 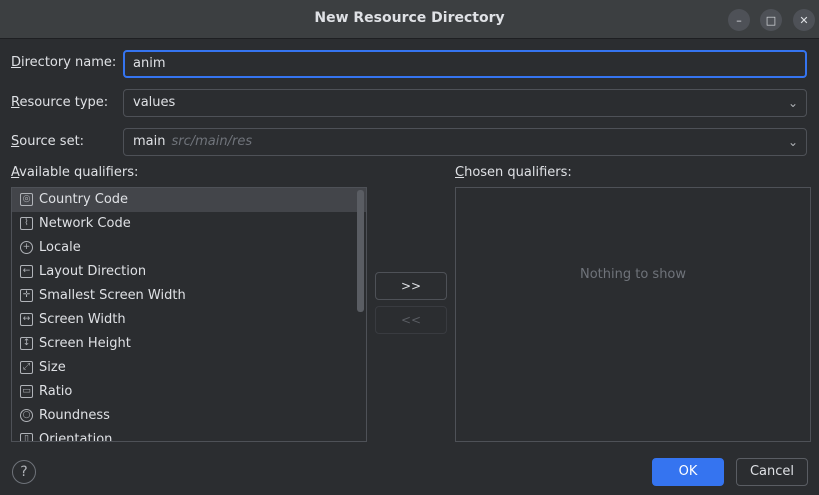 I want to click on qualifier-item-orientation: ▯ Orientation, so click(x=189, y=434).